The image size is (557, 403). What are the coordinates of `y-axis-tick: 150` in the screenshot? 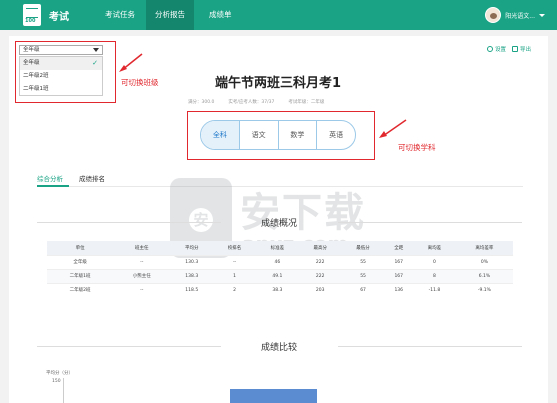 It's located at (56, 381).